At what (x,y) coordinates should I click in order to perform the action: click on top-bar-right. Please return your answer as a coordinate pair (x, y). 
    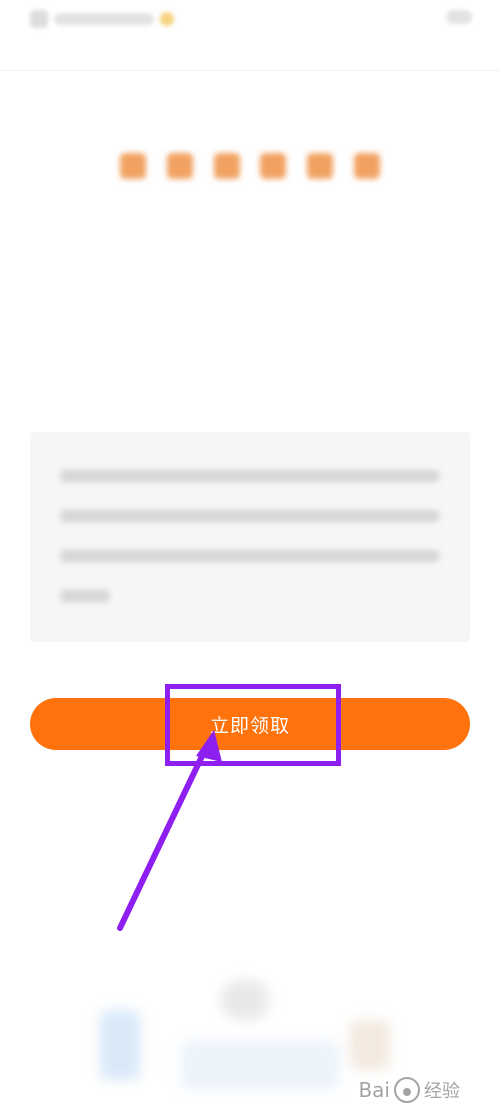
    Looking at the image, I should click on (459, 17).